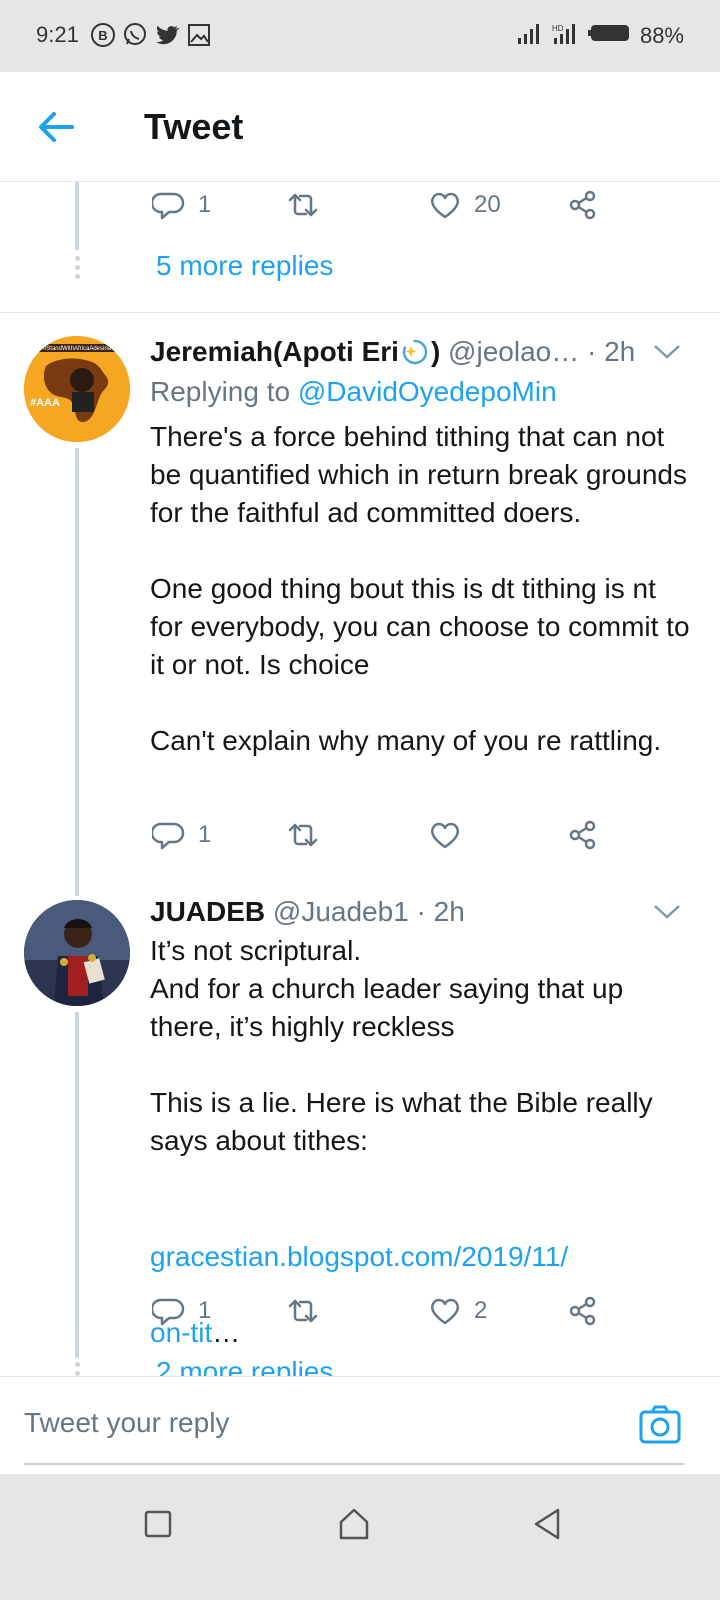 The width and height of the screenshot is (720, 1600). I want to click on like-button: 2, so click(457, 1311).